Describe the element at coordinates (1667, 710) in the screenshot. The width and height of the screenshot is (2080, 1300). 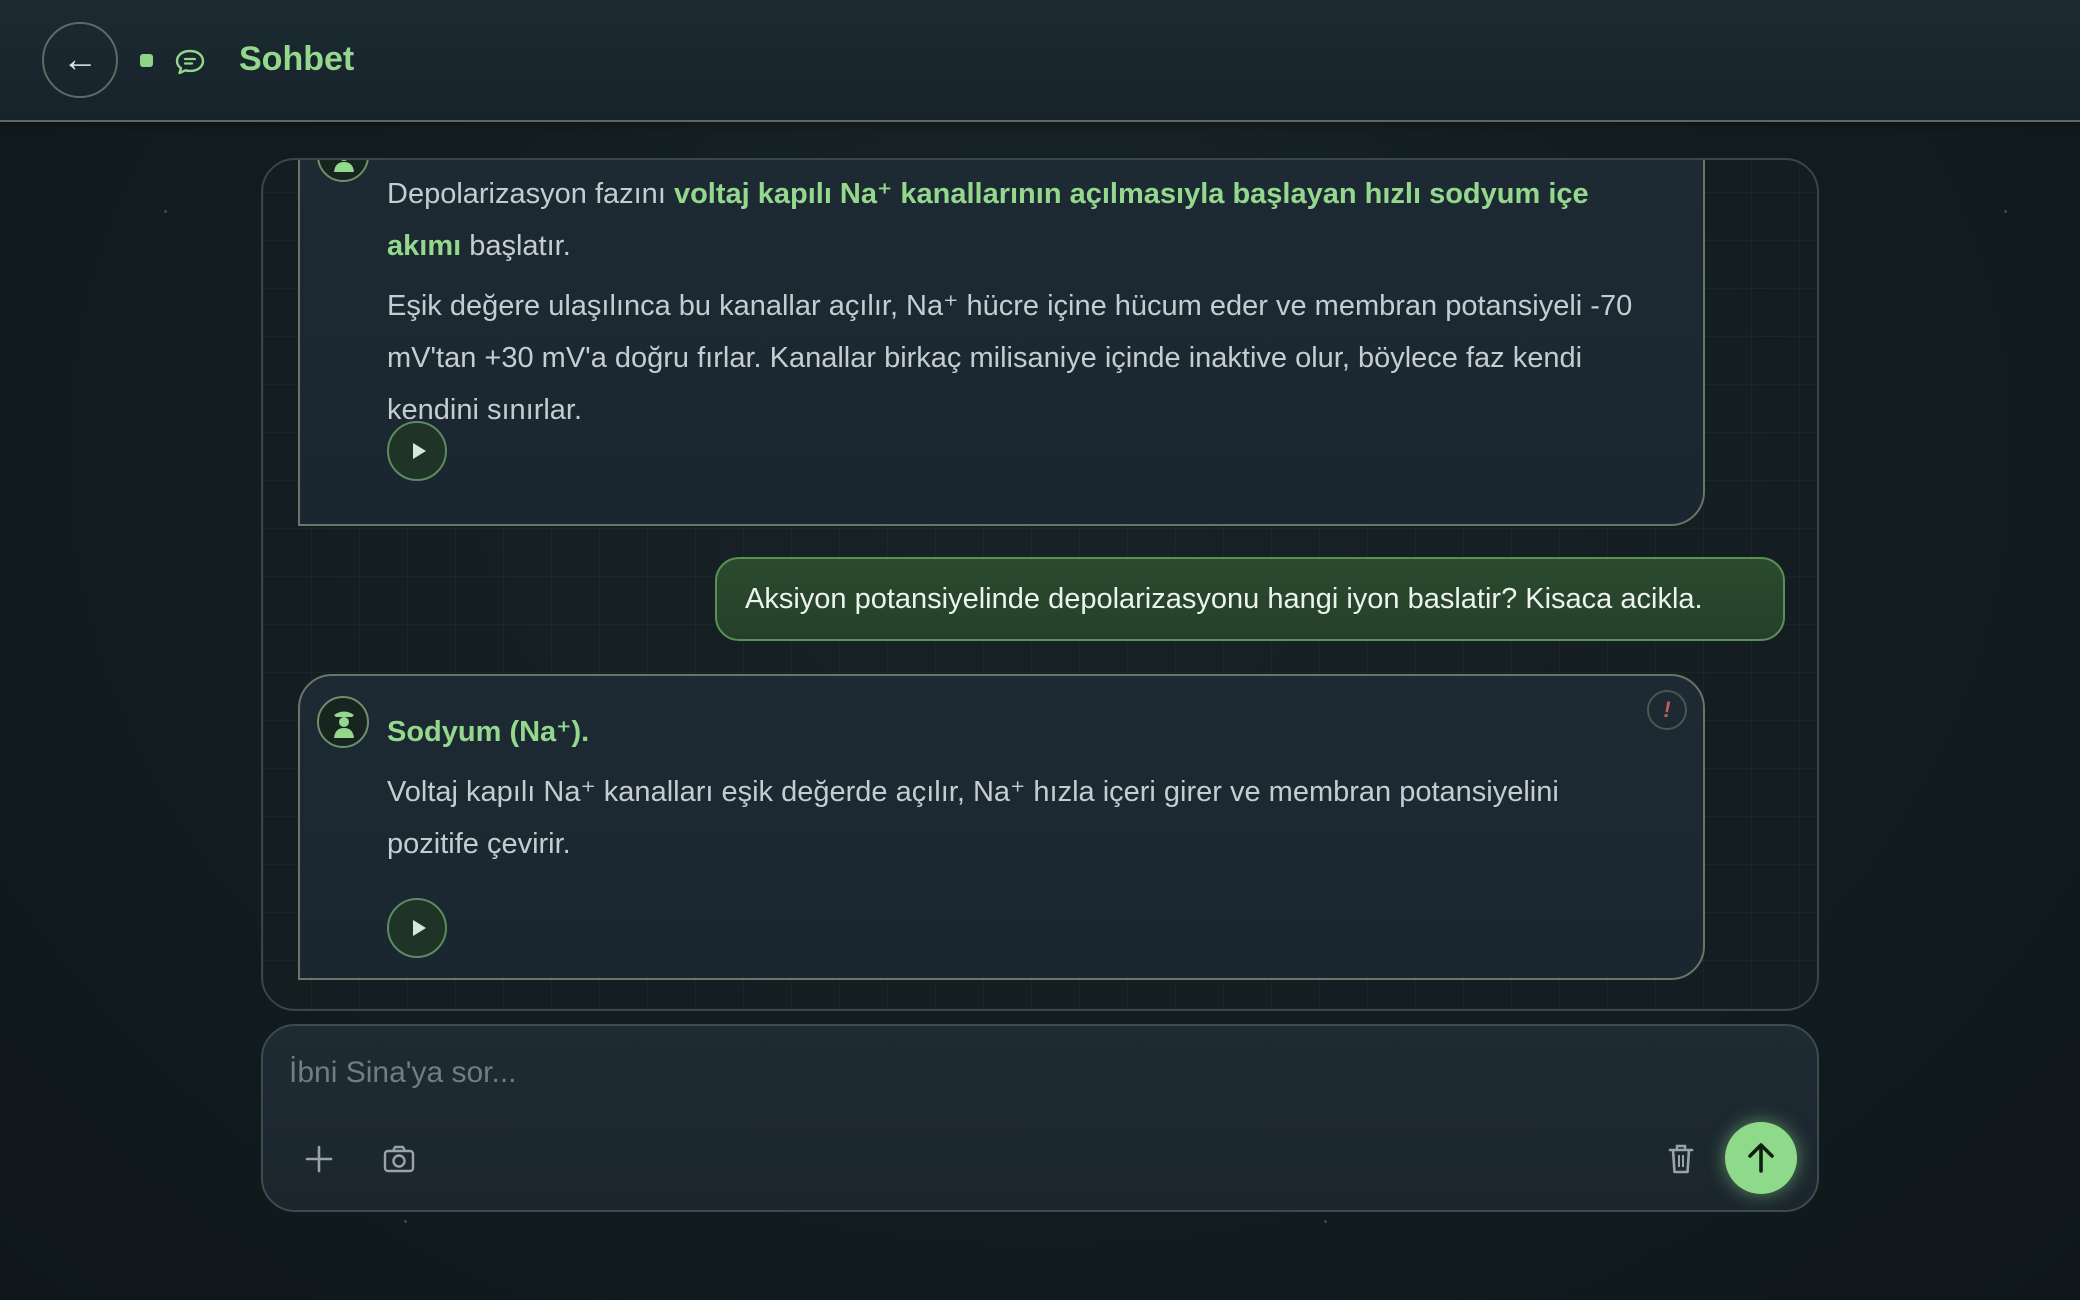
I see `report-warning-button: !` at that location.